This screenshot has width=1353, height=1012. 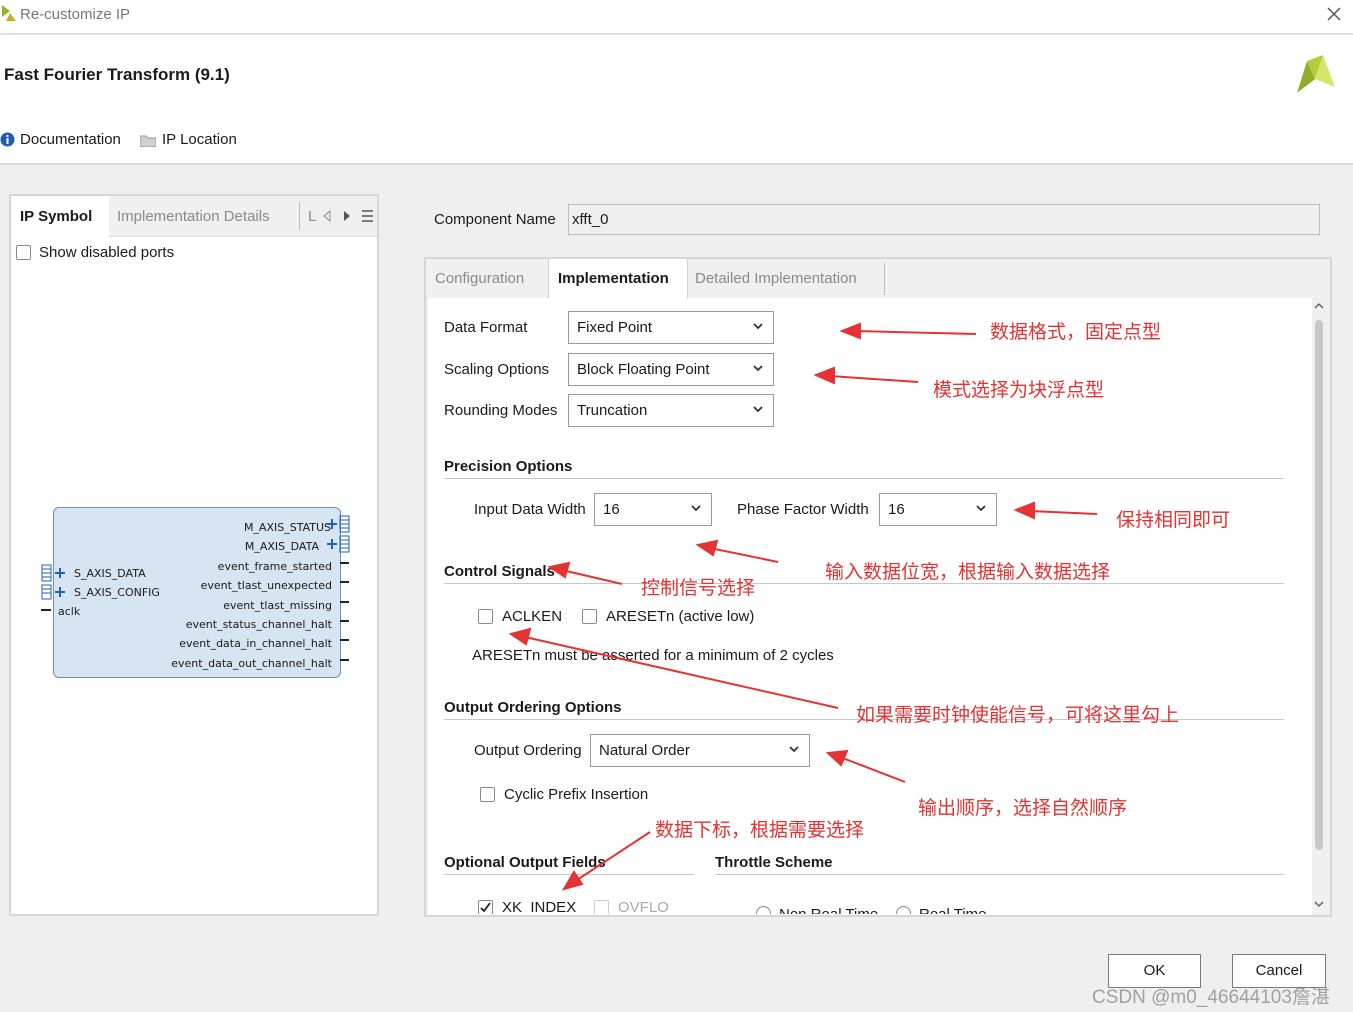 I want to click on xk-index-checkbox, so click(x=485, y=907).